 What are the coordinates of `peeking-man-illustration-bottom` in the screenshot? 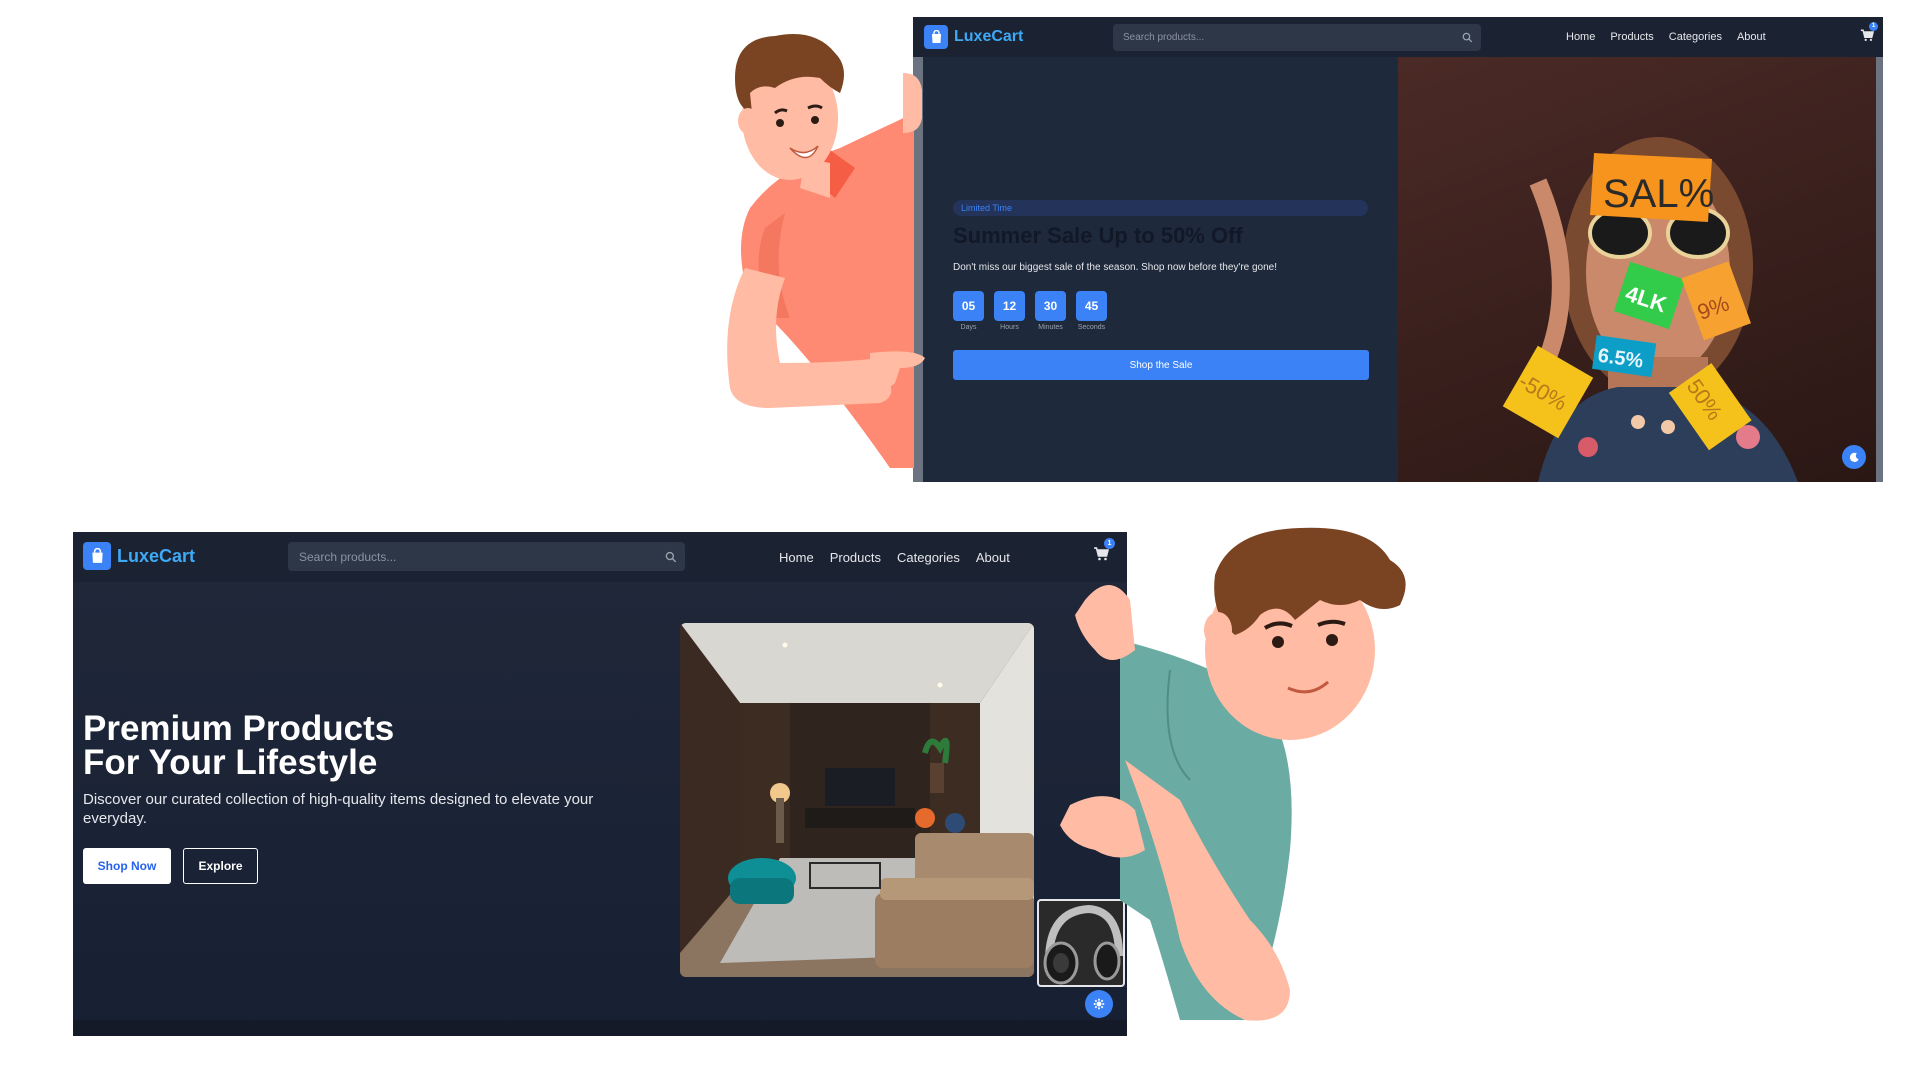 It's located at (1233, 774).